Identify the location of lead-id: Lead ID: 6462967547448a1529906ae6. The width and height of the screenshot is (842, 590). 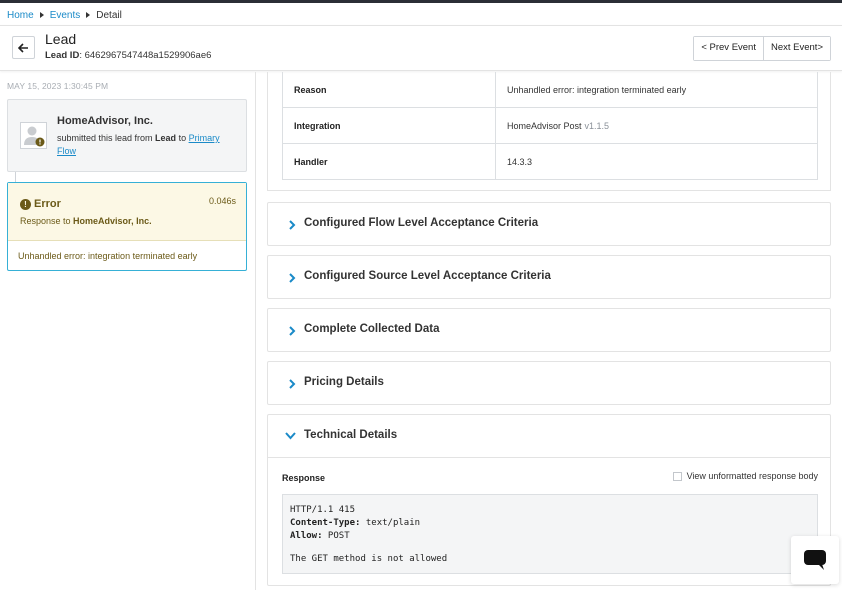
(128, 55).